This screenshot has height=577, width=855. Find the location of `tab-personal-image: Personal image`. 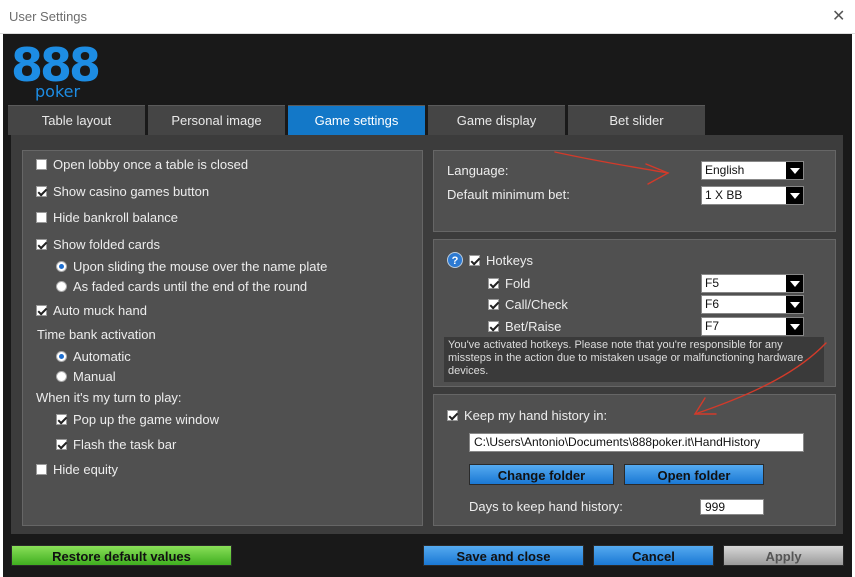

tab-personal-image: Personal image is located at coordinates (216, 120).